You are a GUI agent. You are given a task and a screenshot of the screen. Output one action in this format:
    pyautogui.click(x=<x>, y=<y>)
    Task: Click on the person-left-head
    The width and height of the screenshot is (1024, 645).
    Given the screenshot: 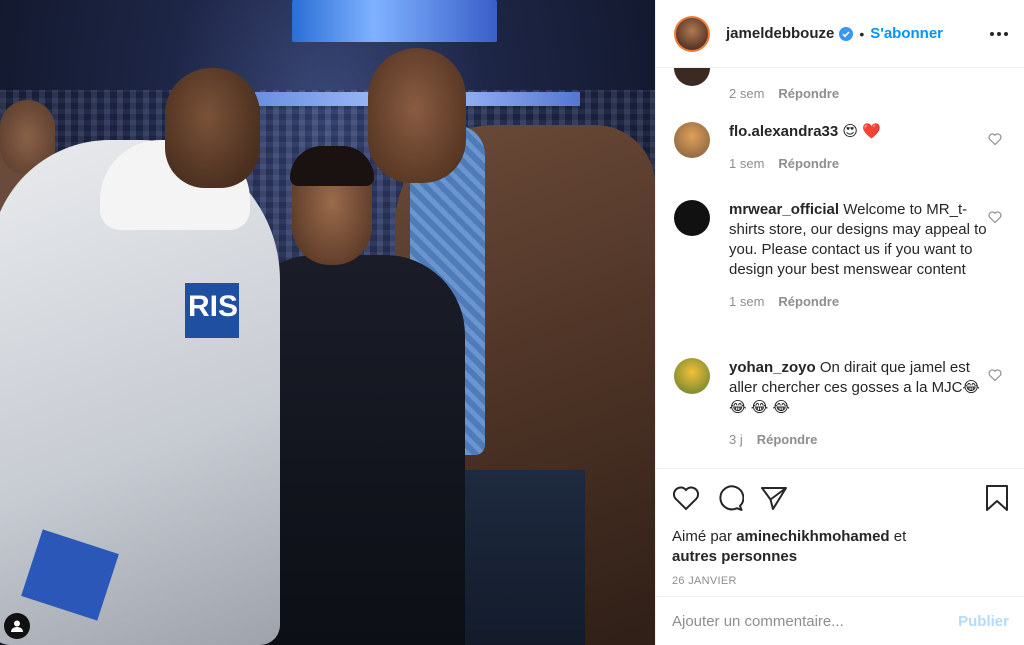 What is the action you would take?
    pyautogui.click(x=212, y=128)
    